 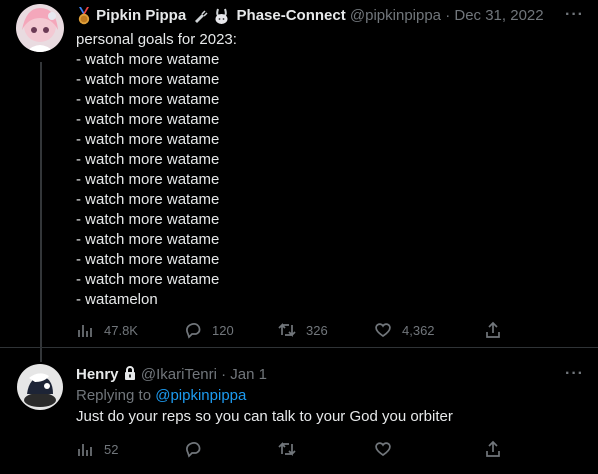 What do you see at coordinates (574, 15) in the screenshot?
I see `more-options-button: ···` at bounding box center [574, 15].